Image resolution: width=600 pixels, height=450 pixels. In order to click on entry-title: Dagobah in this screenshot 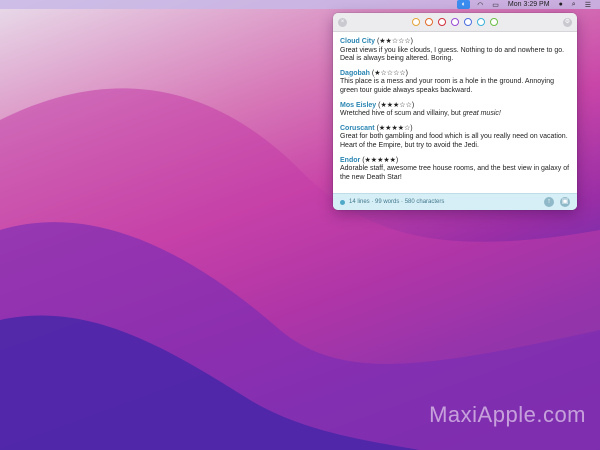, I will do `click(355, 73)`.